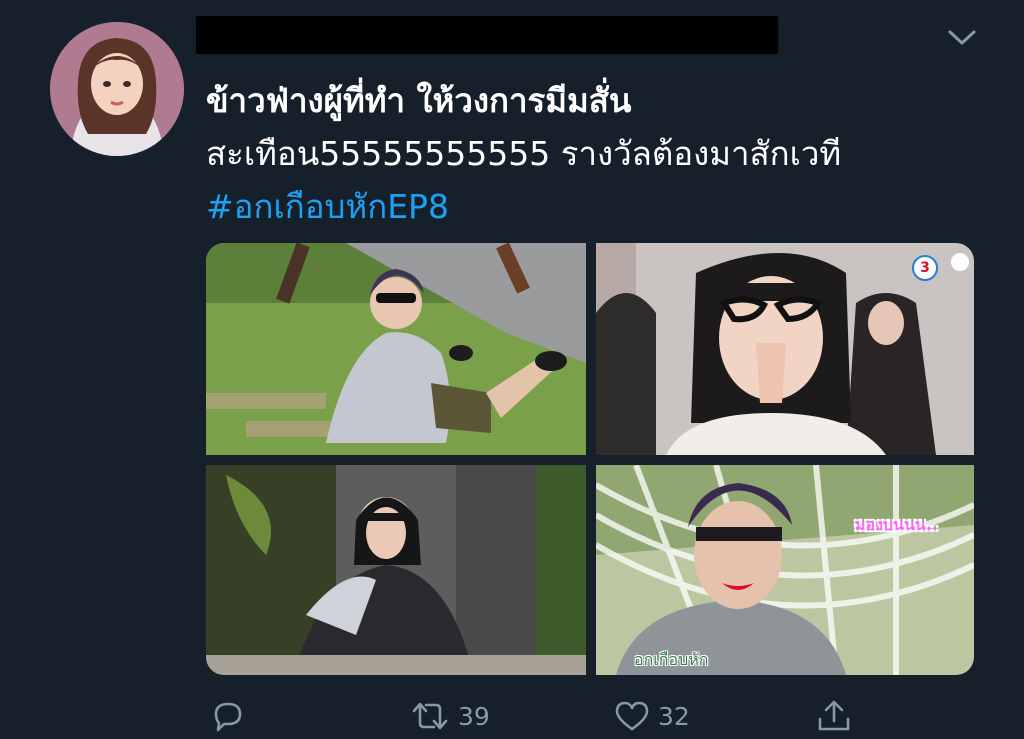 The image size is (1024, 739). I want to click on author-name-redacted, so click(487, 35).